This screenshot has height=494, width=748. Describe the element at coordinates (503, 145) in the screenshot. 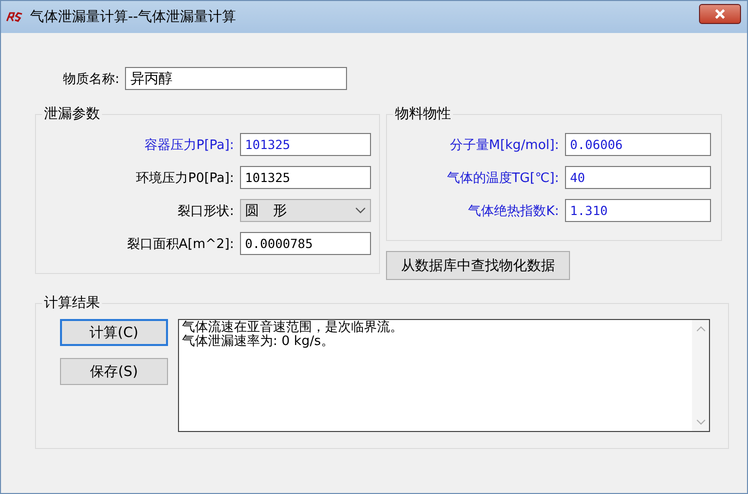

I see `field-label: 分子量M[kg/mol]:` at that location.